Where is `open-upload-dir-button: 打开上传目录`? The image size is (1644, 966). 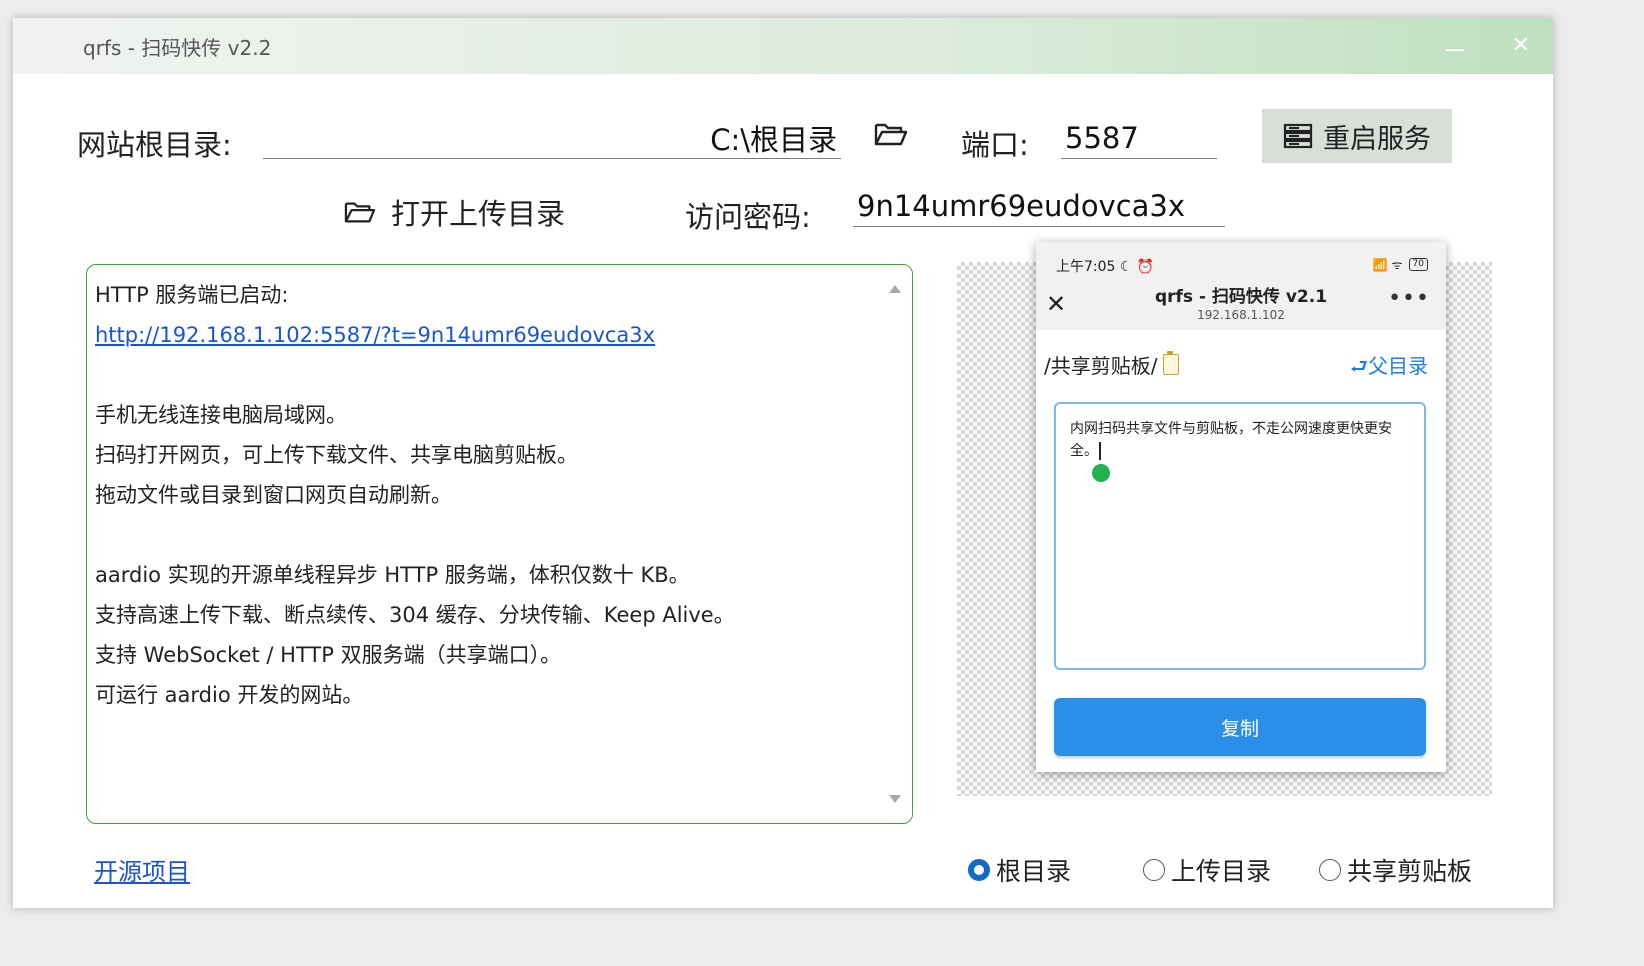
open-upload-dir-button: 打开上传目录 is located at coordinates (454, 212).